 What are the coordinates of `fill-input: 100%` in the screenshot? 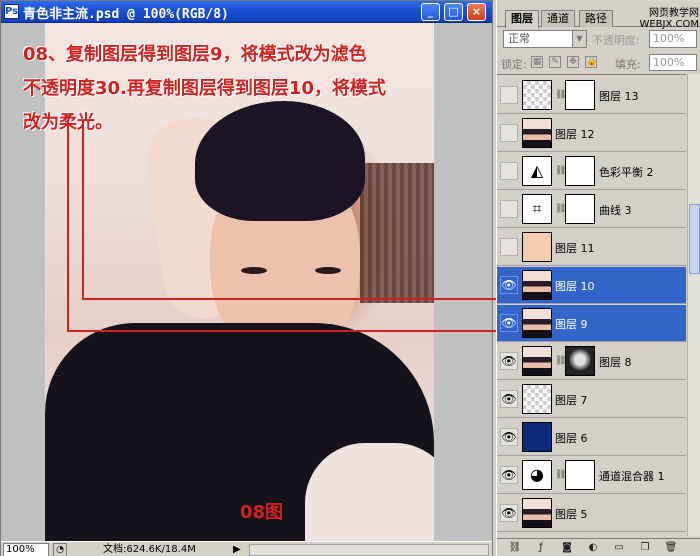 It's located at (673, 62).